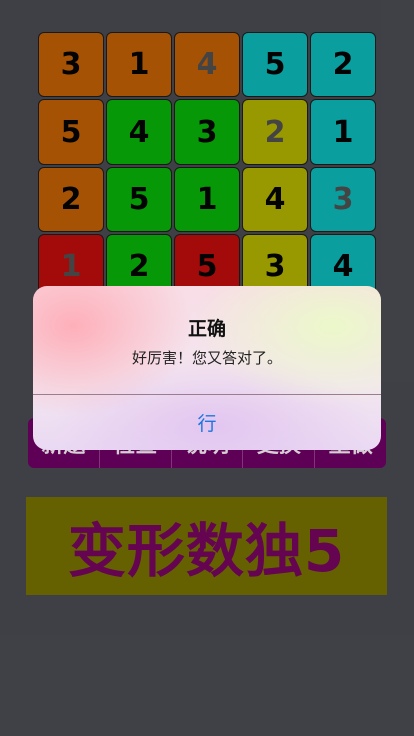 The height and width of the screenshot is (736, 414). What do you see at coordinates (207, 422) in the screenshot?
I see `alert-ok-button: 行` at bounding box center [207, 422].